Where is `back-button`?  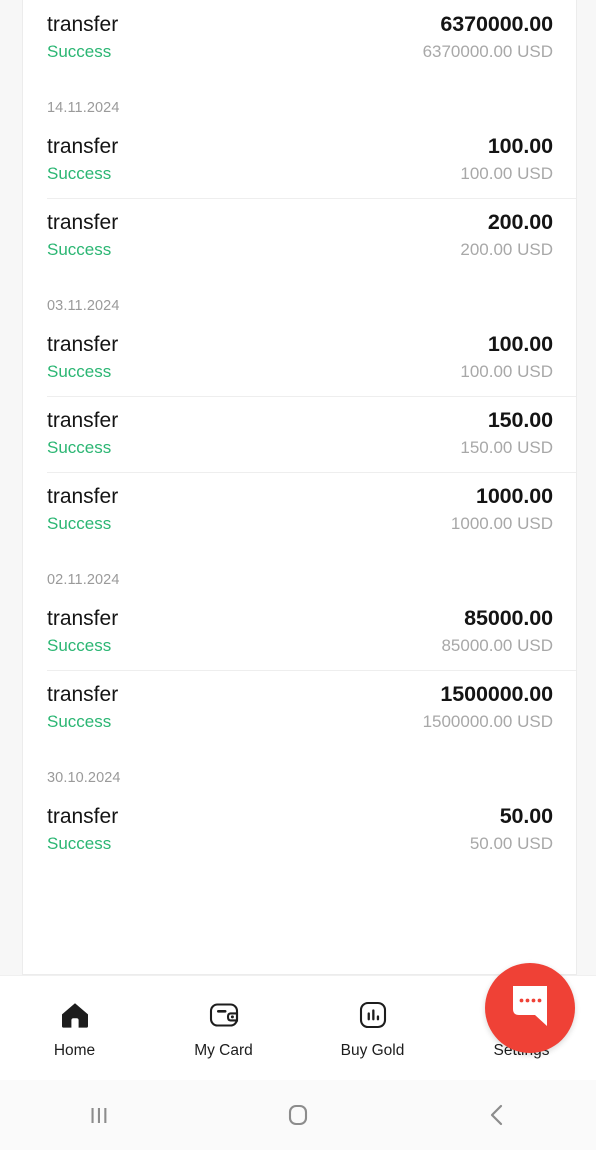 back-button is located at coordinates (496, 1115).